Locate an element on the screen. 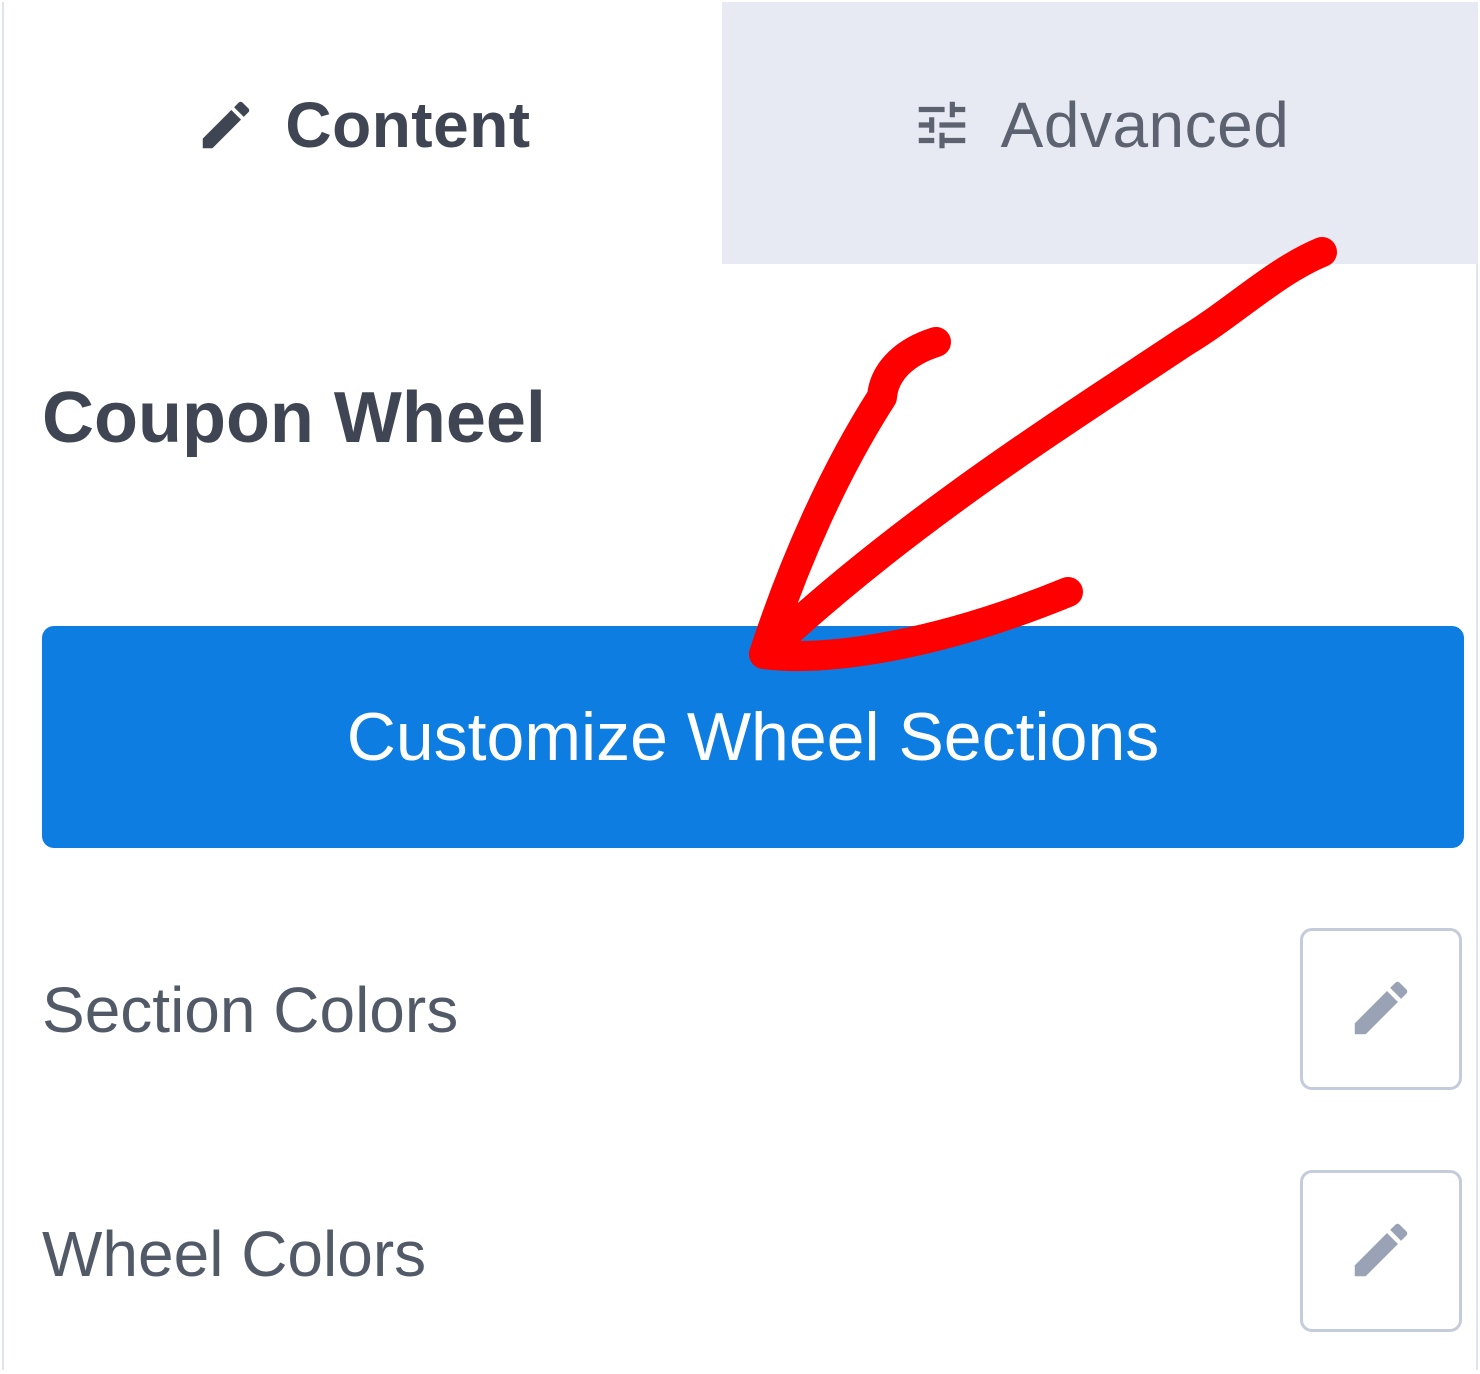 This screenshot has height=1374, width=1480. sliders-icon is located at coordinates (942, 125).